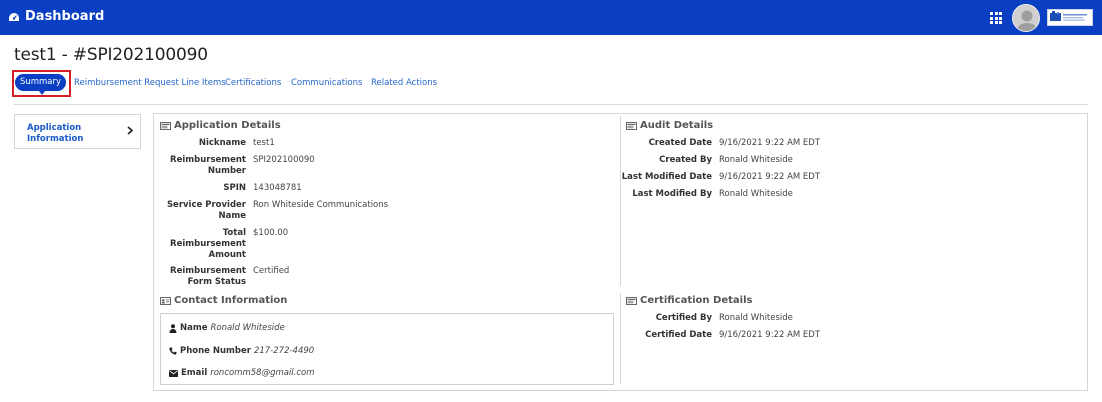  What do you see at coordinates (208, 165) in the screenshot?
I see `reimbursement-number-label: Reimbursement Number` at bounding box center [208, 165].